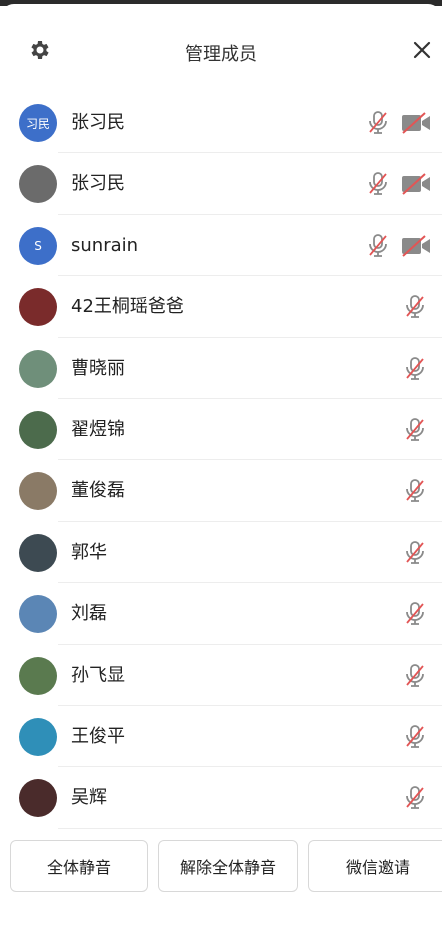 Image resolution: width=442 pixels, height=930 pixels. I want to click on avatar: S, so click(38, 245).